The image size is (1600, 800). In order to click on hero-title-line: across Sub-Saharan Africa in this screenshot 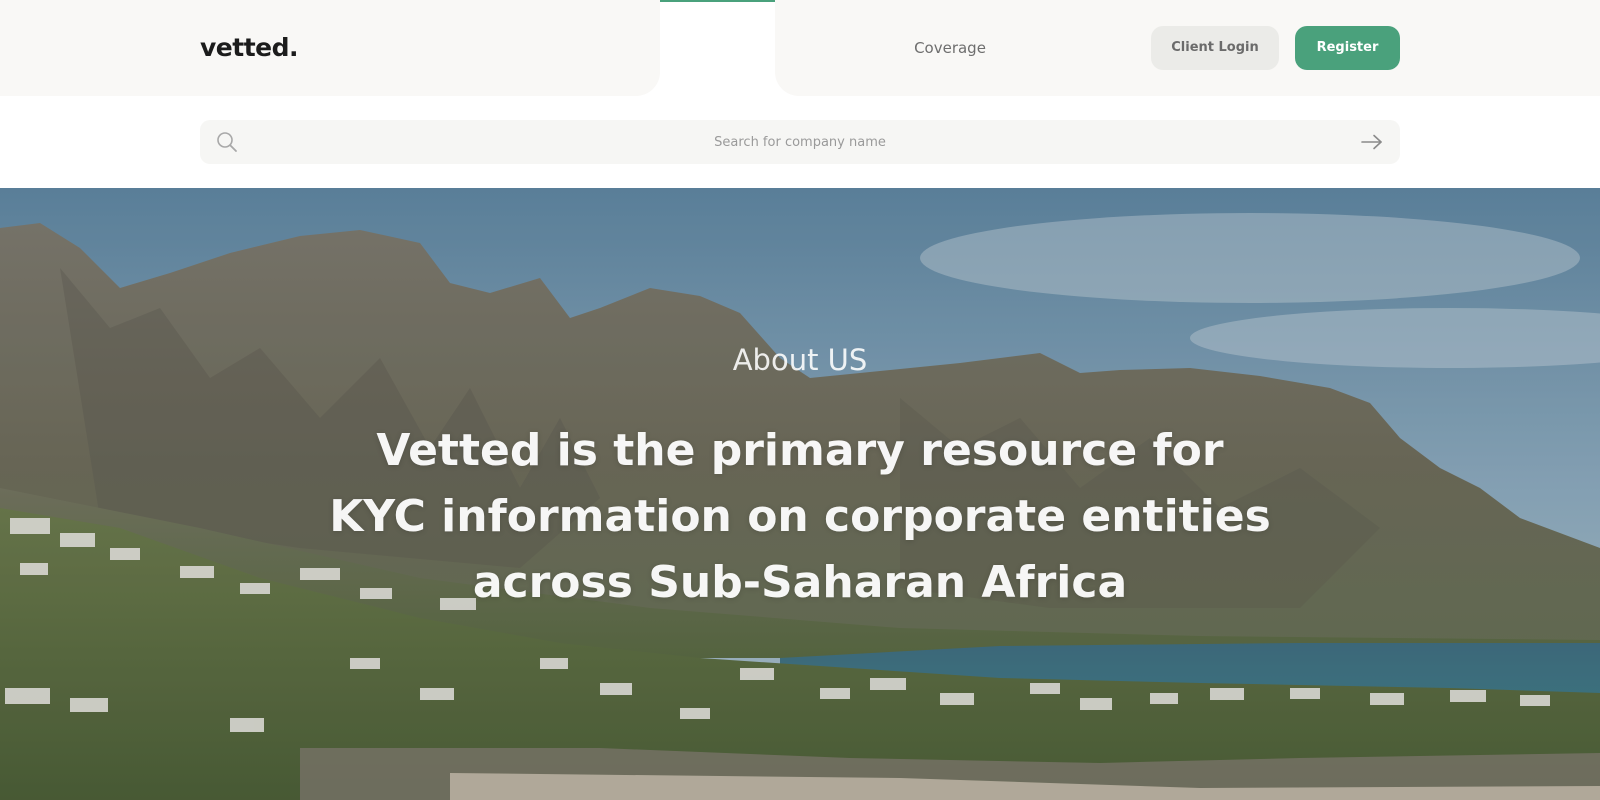, I will do `click(800, 582)`.